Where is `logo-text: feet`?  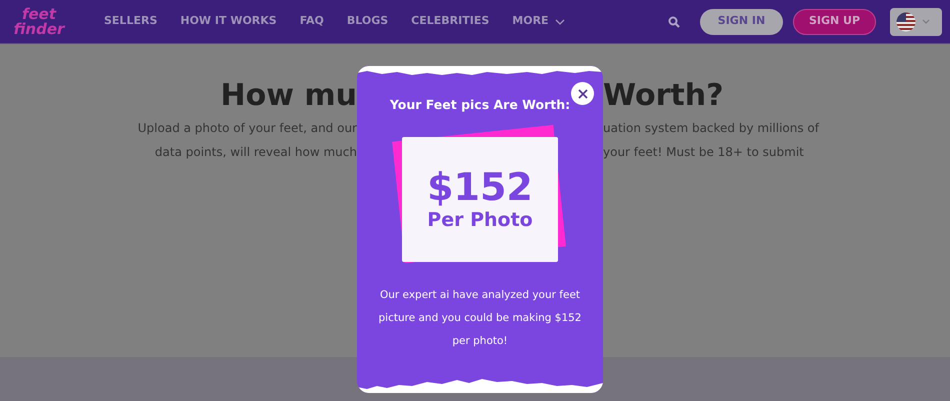 logo-text: feet is located at coordinates (39, 14).